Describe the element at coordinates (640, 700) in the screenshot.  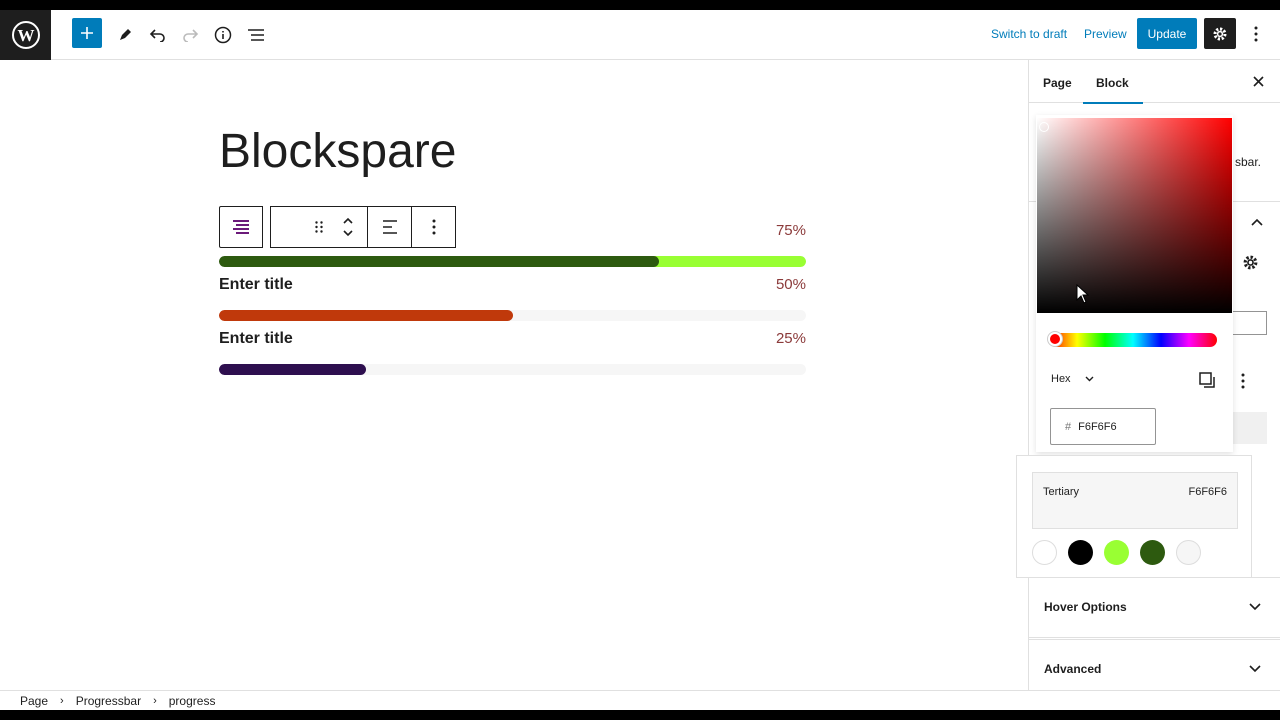
I see `breadcrumb: Page › Progressbar › progress` at that location.